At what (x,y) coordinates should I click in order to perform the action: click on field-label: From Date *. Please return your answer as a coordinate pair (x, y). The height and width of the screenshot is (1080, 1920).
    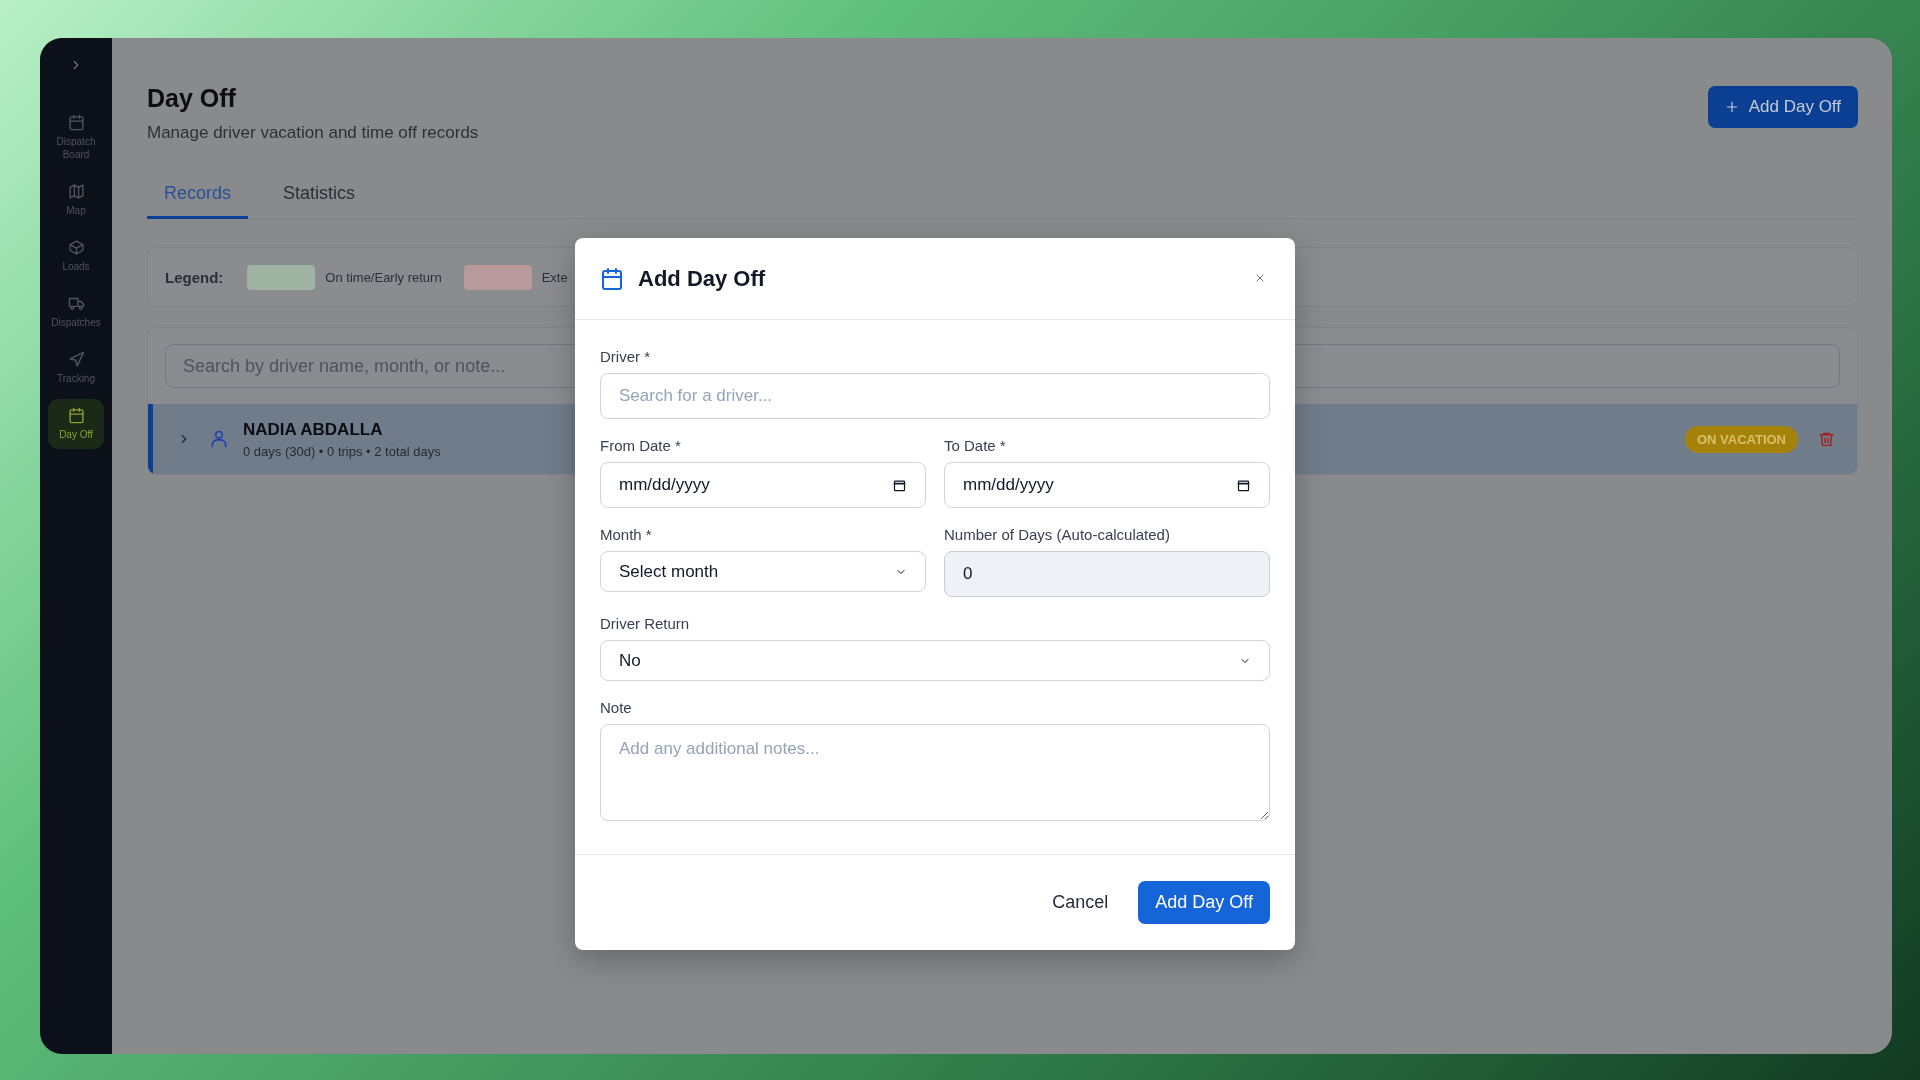
    Looking at the image, I should click on (641, 445).